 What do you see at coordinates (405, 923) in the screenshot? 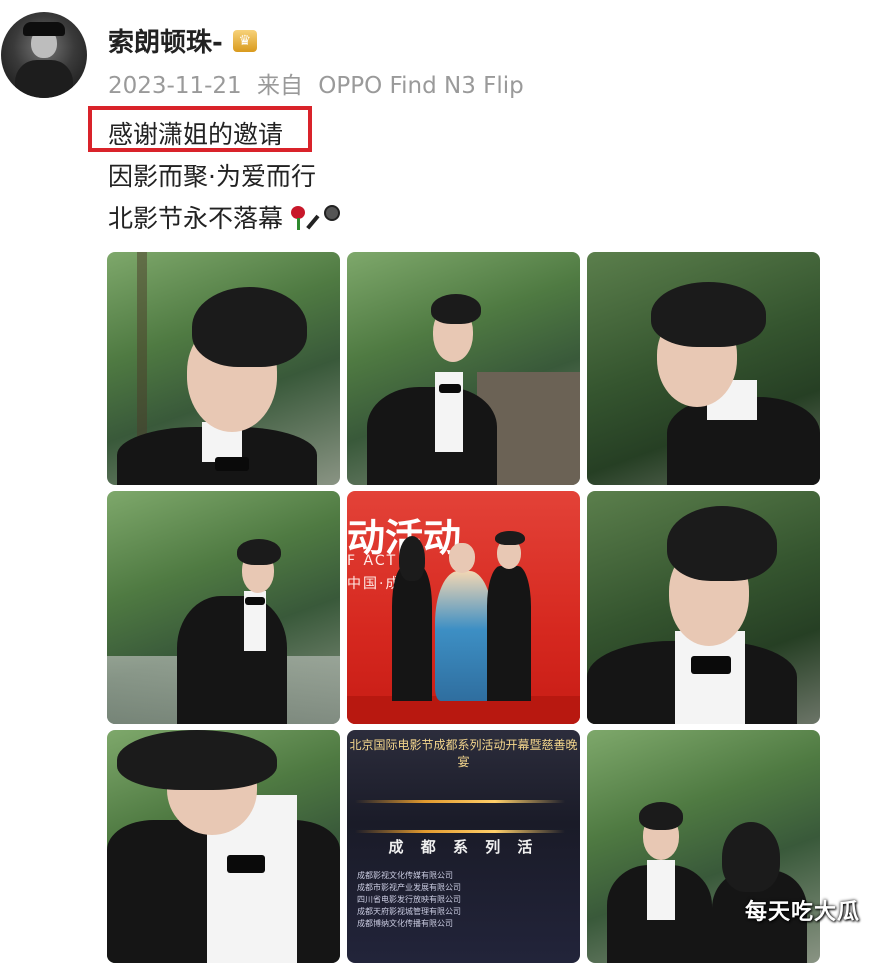
I see `poster-list-item: 成都博纳文化传播有限公司` at bounding box center [405, 923].